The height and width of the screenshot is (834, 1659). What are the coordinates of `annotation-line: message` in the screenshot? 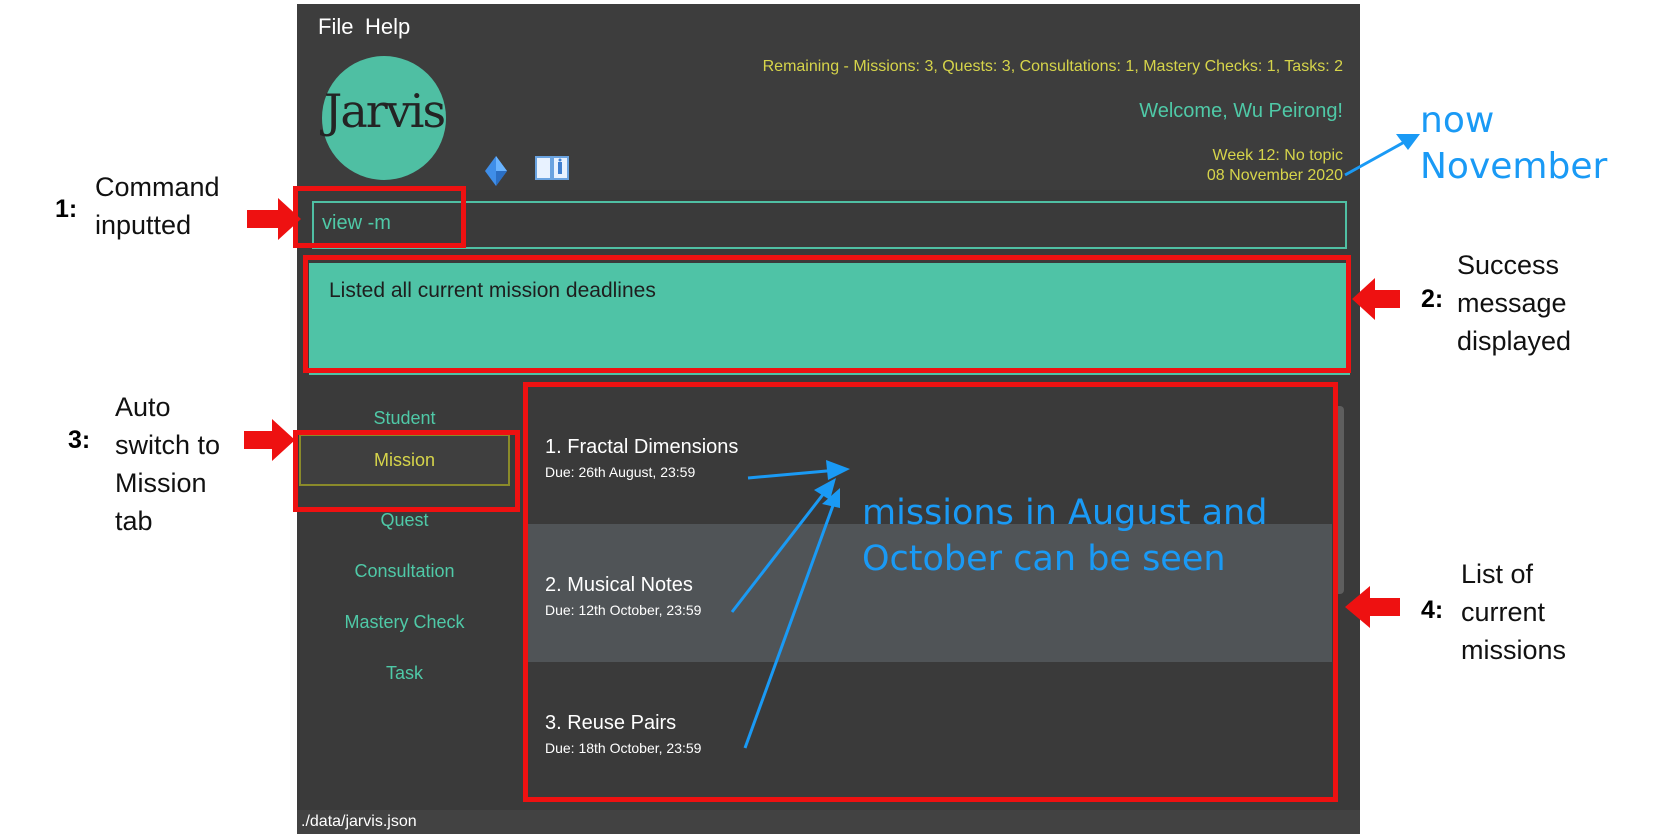 It's located at (1512, 303).